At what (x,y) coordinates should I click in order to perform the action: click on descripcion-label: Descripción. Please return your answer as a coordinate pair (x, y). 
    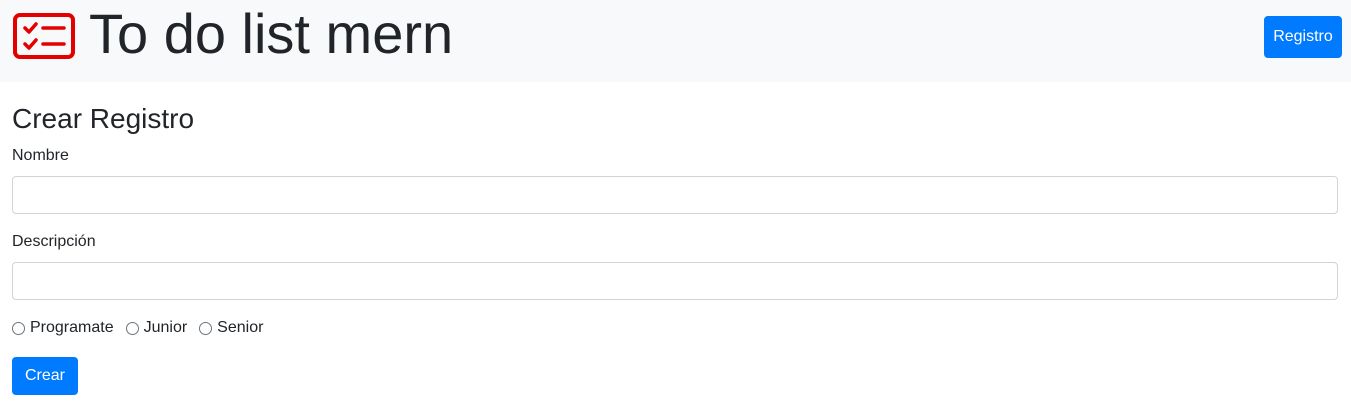
    Looking at the image, I should click on (54, 241).